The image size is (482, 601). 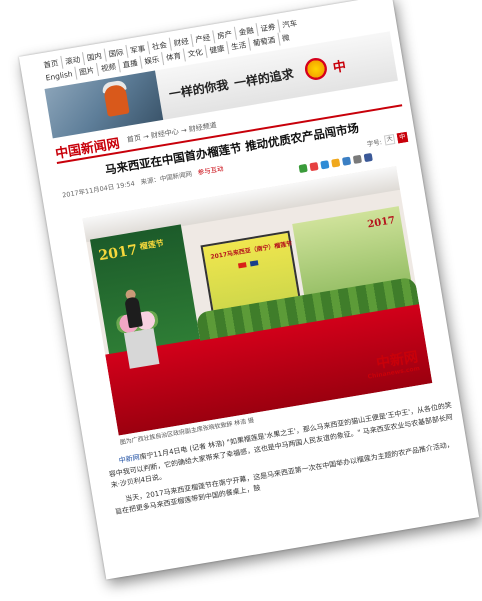 I want to click on font-size-medium-button: 中, so click(x=402, y=137).